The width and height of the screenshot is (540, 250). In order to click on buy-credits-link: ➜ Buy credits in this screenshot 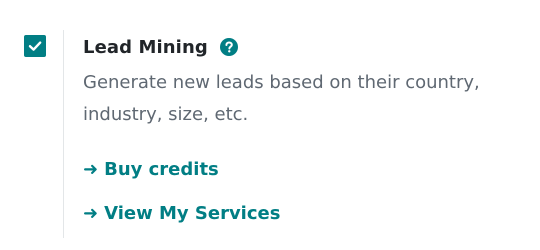, I will do `click(151, 169)`.